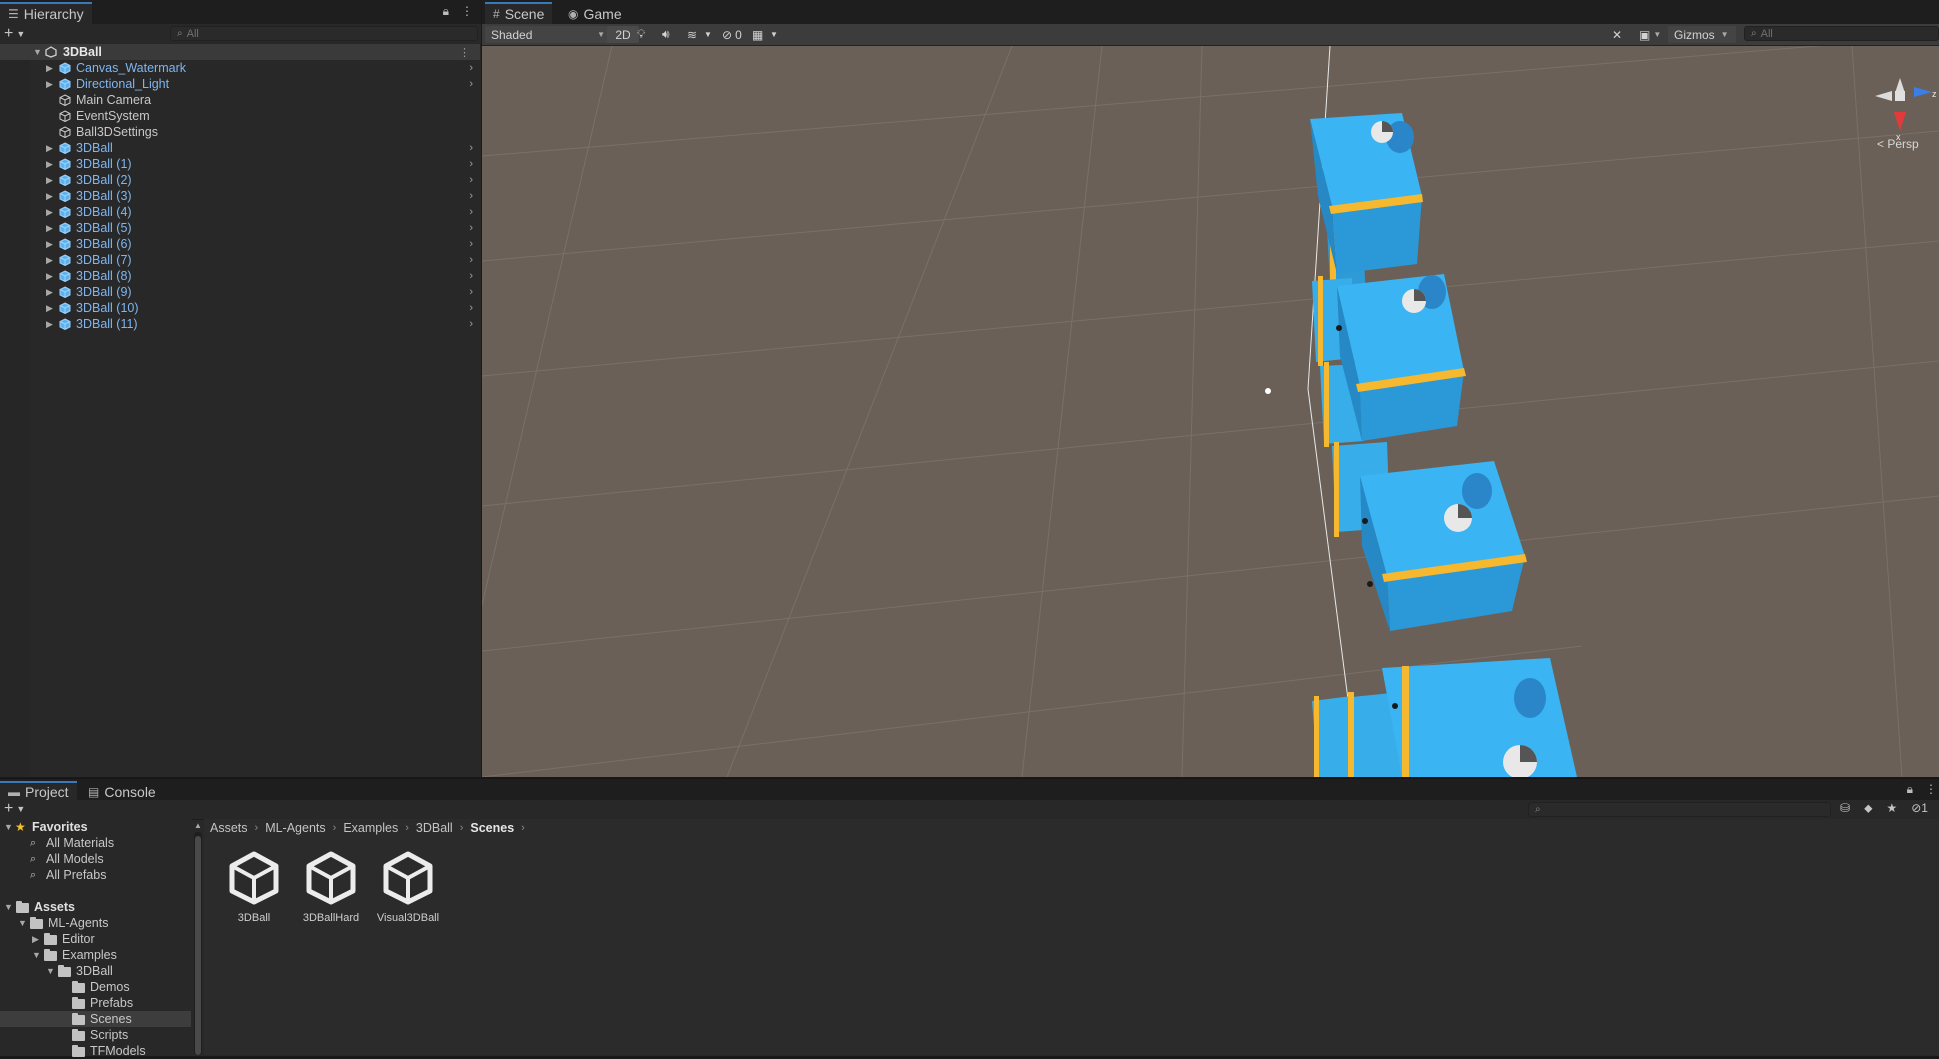  Describe the element at coordinates (519, 13) in the screenshot. I see `tab-scene: # Scene` at that location.